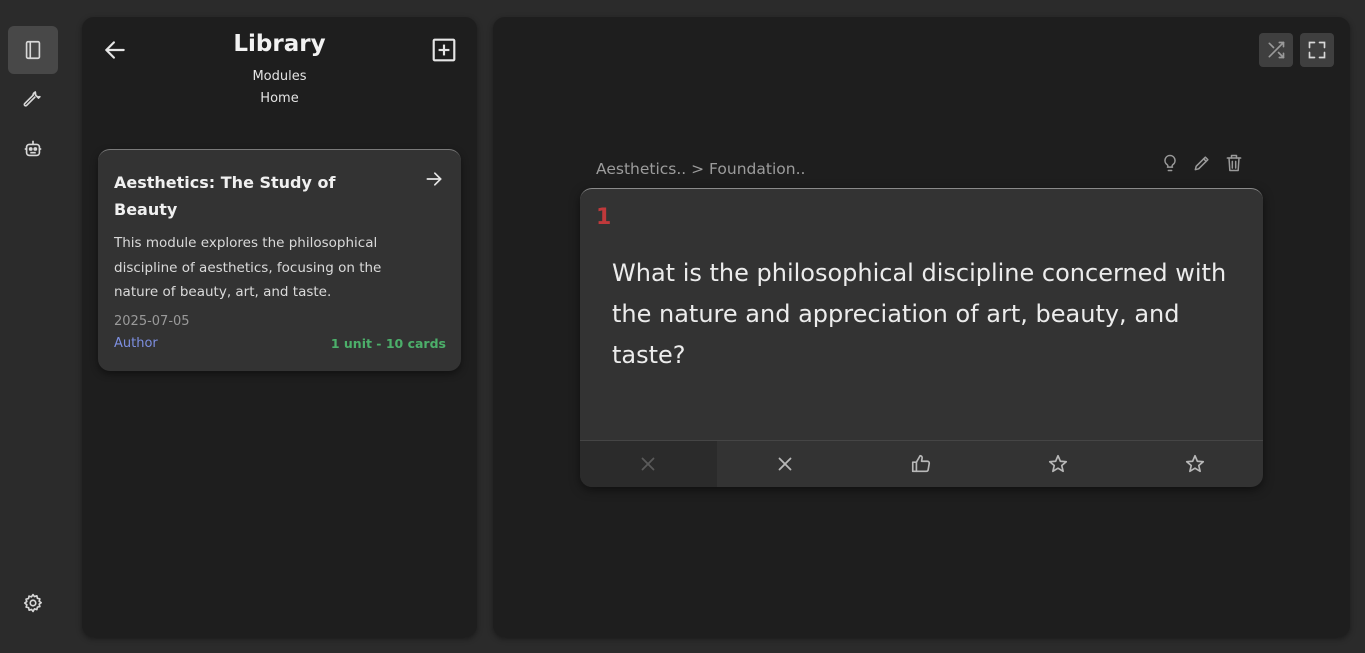 Image resolution: width=1365 pixels, height=653 pixels. I want to click on arrow-right-icon, so click(434, 179).